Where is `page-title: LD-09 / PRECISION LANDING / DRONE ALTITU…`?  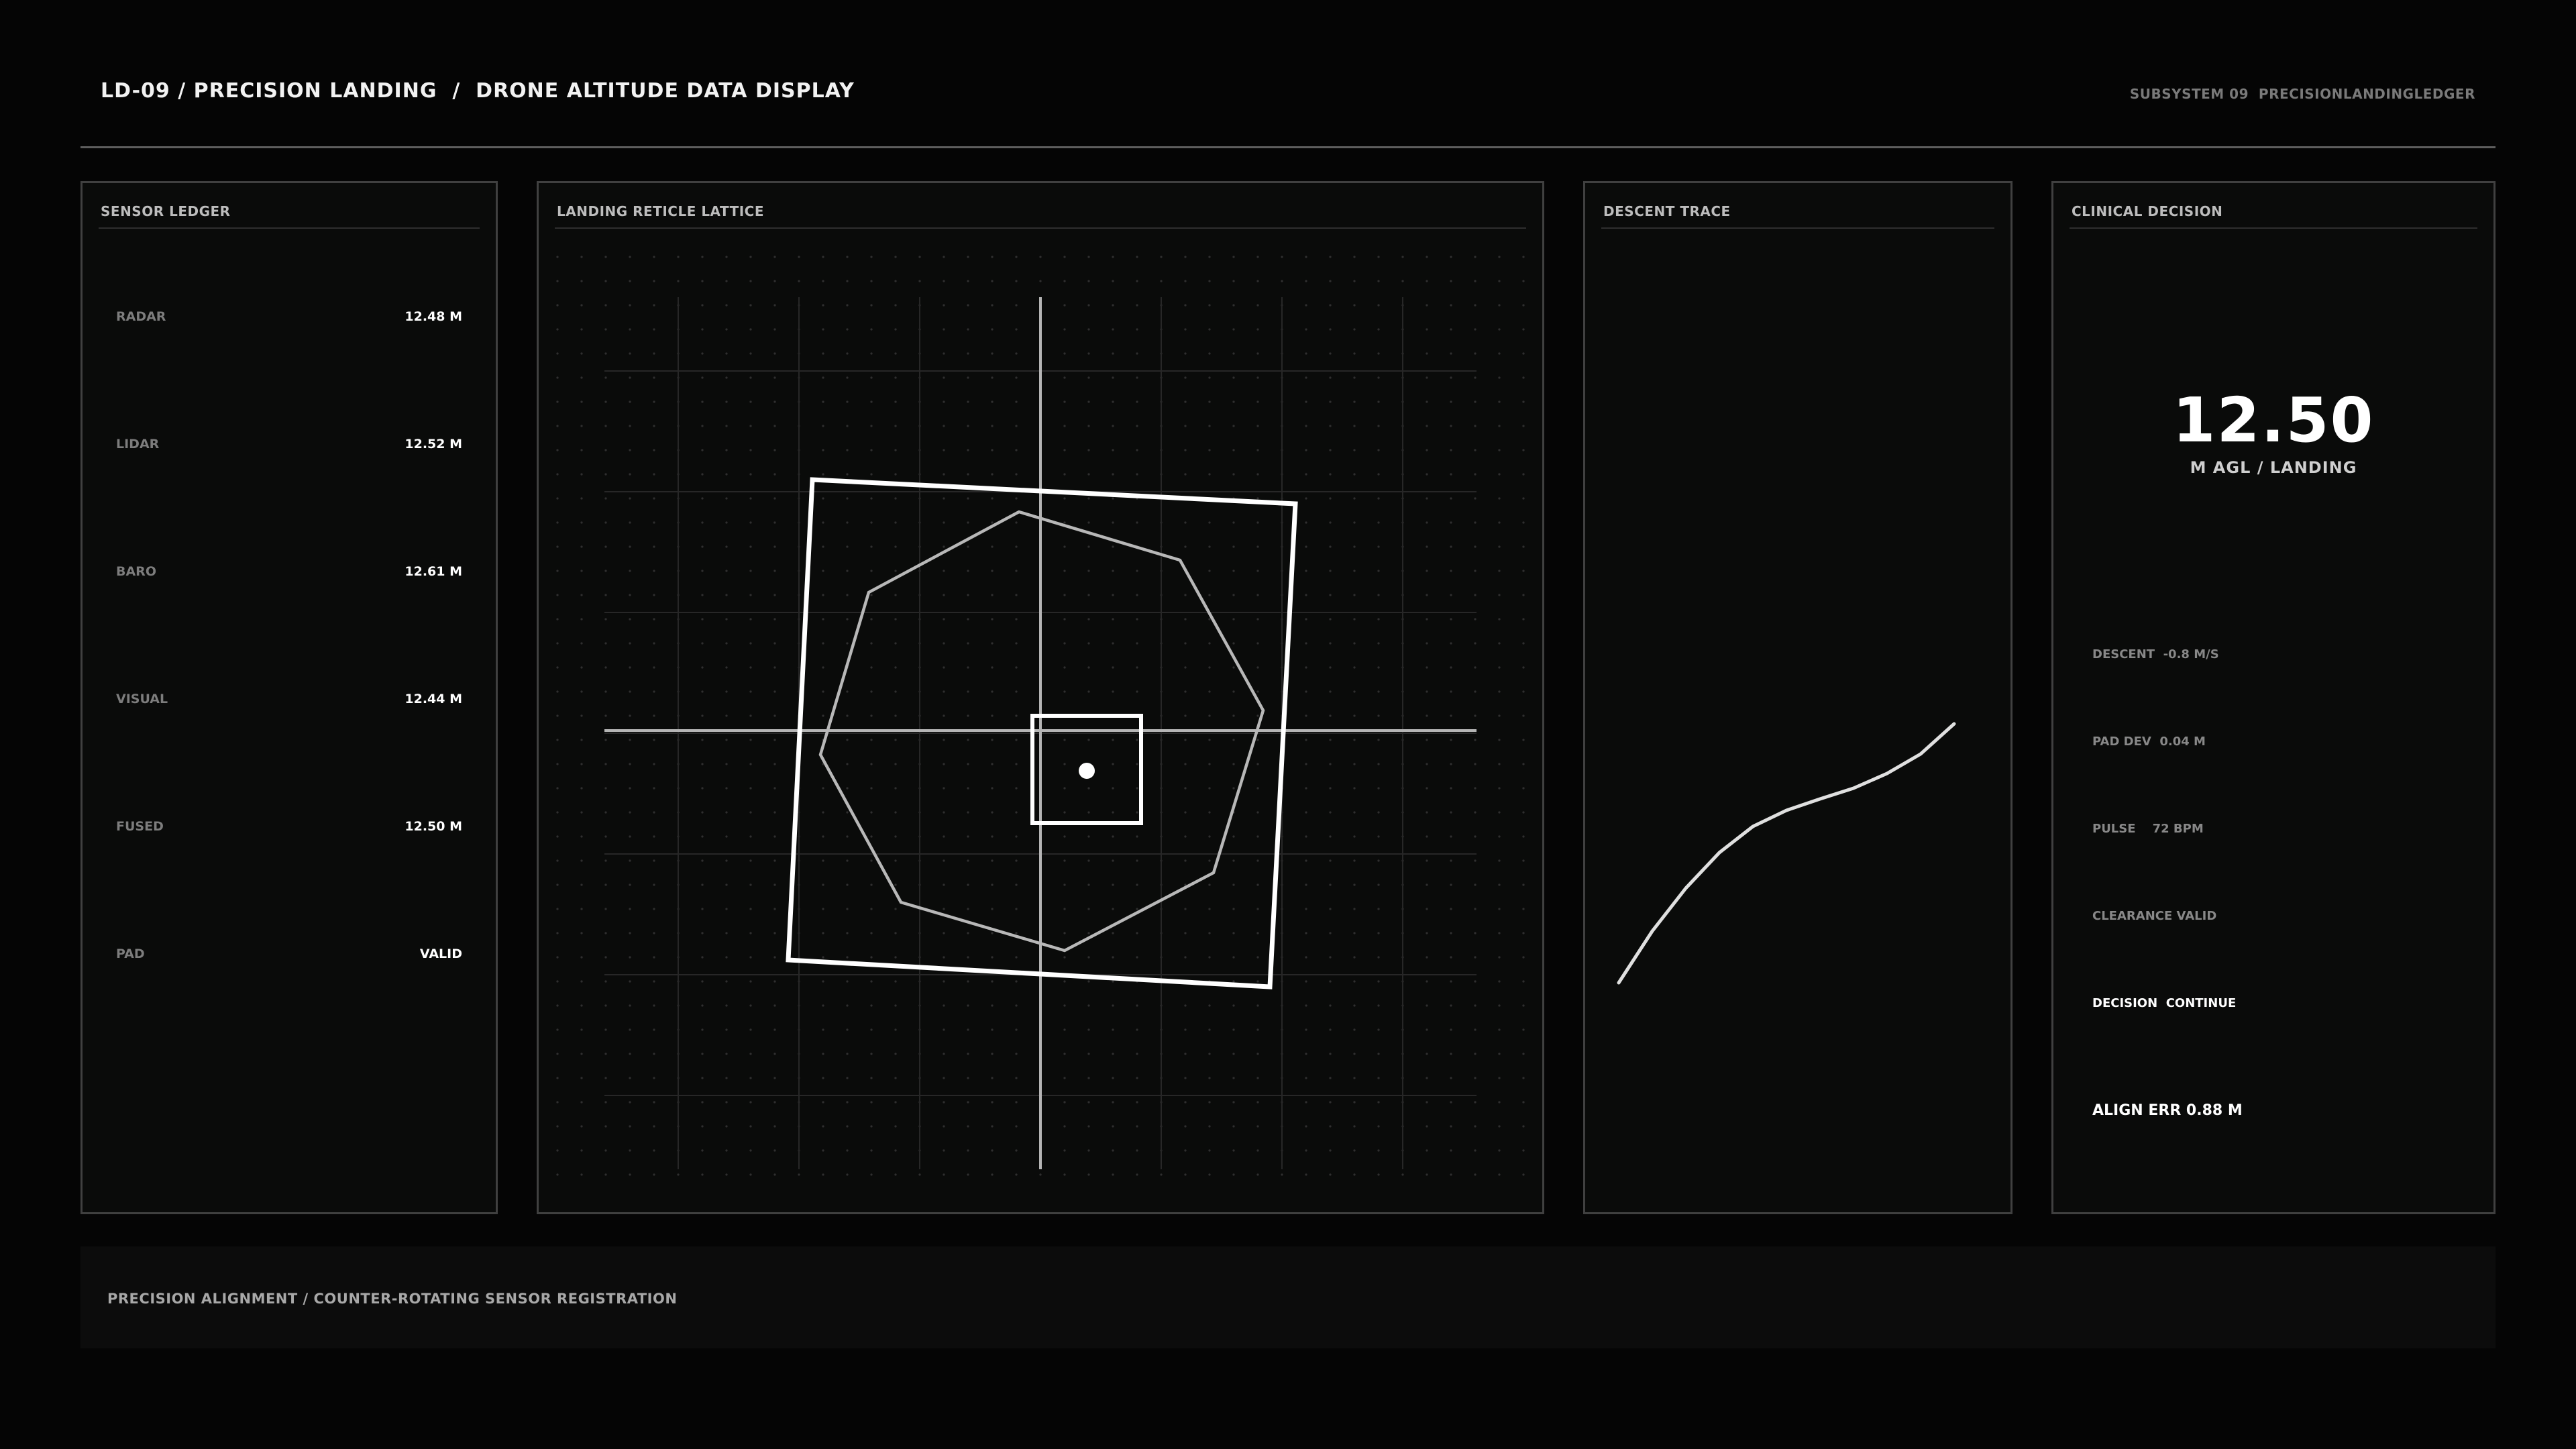
page-title: LD-09 / PRECISION LANDING / DRONE ALTITU… is located at coordinates (478, 91).